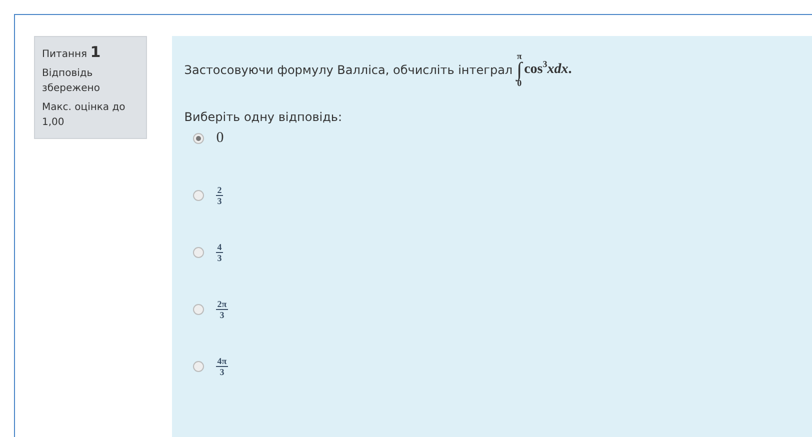  Describe the element at coordinates (222, 366) in the screenshot. I see `answer-option: 4π 3` at that location.